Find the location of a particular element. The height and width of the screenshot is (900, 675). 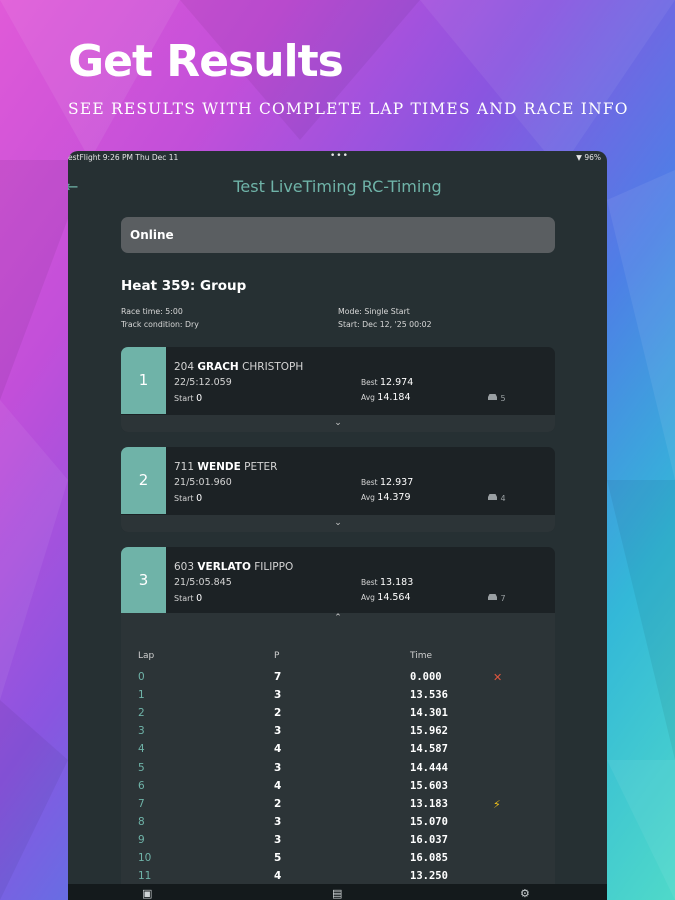

gear-icon: ⚙ is located at coordinates (525, 893).